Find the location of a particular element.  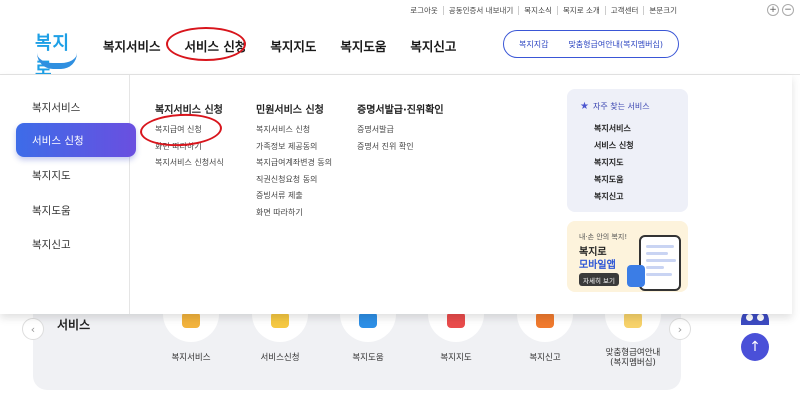

highlight-circle-nav is located at coordinates (206, 44).